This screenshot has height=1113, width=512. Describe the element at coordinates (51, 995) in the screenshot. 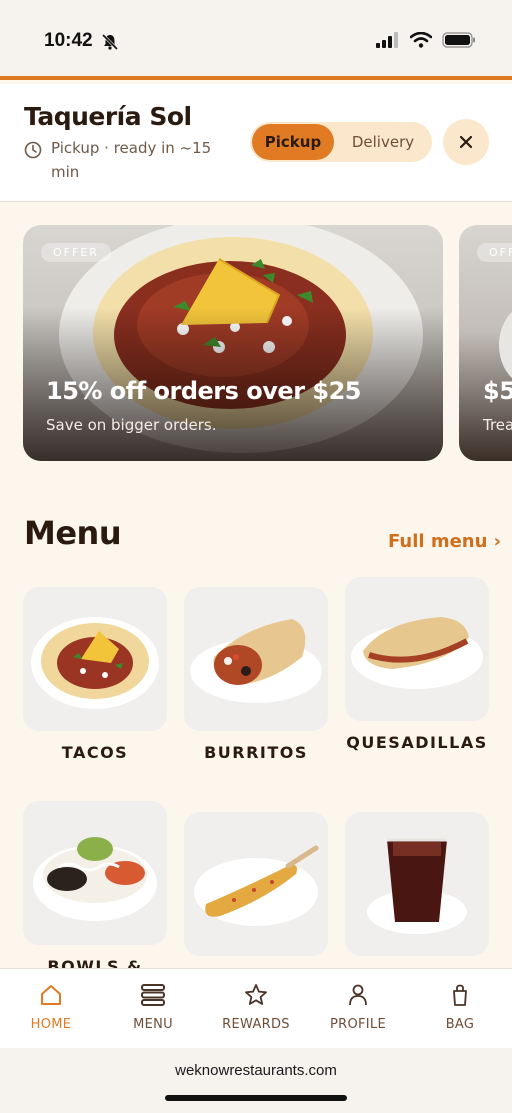

I see `home-icon` at that location.